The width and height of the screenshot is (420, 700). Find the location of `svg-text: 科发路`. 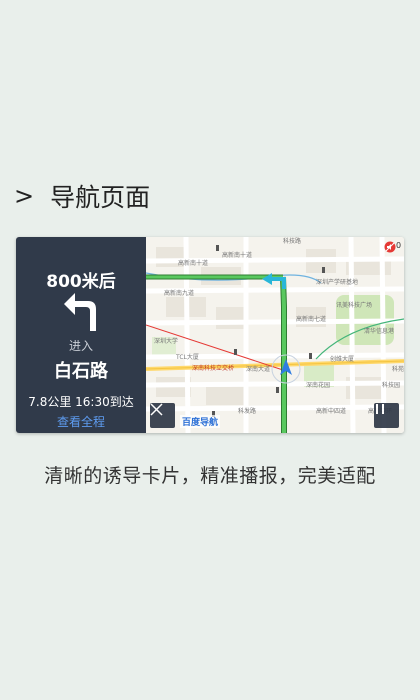

svg-text: 科发路 is located at coordinates (247, 411).